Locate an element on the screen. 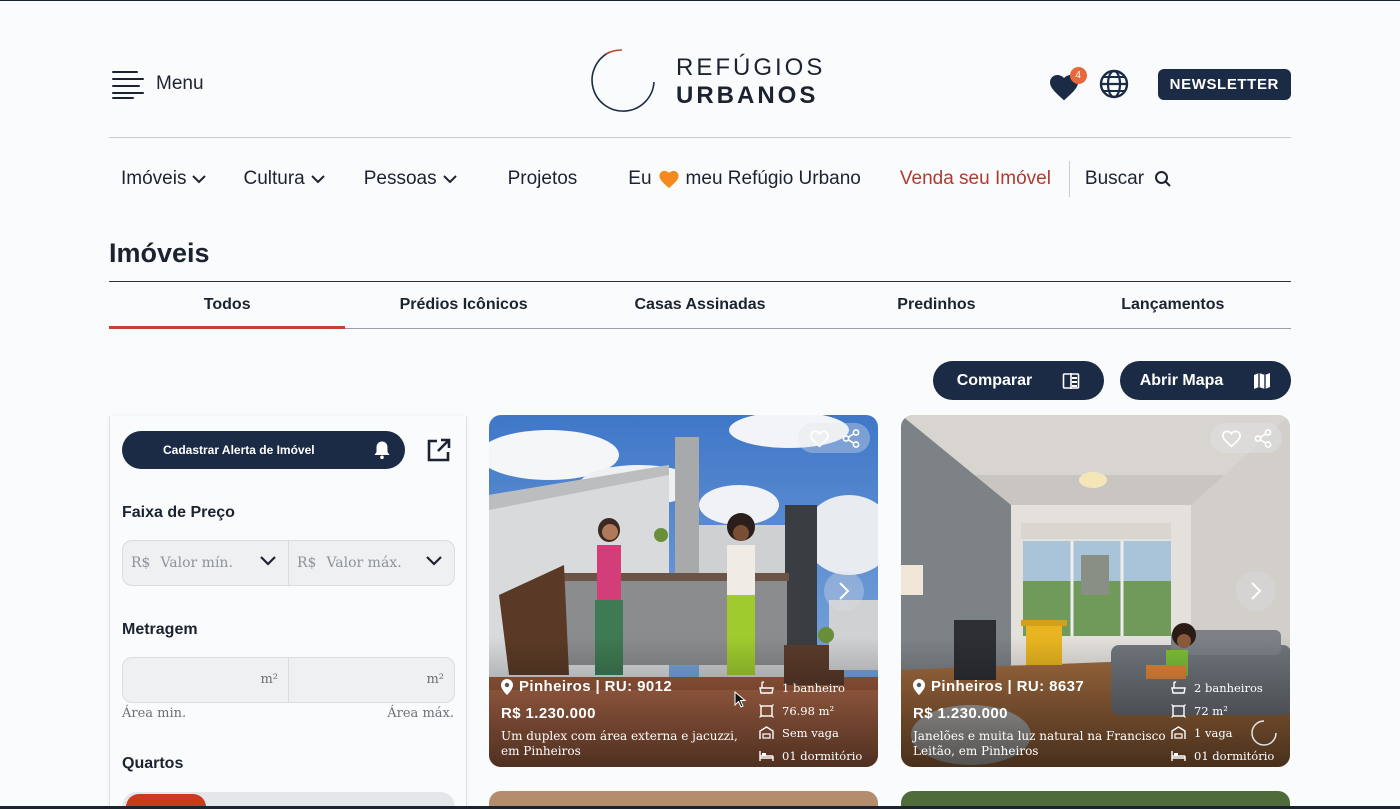 Image resolution: width=1400 pixels, height=809 pixels. tab-predinhos: Predinhos is located at coordinates (936, 305).